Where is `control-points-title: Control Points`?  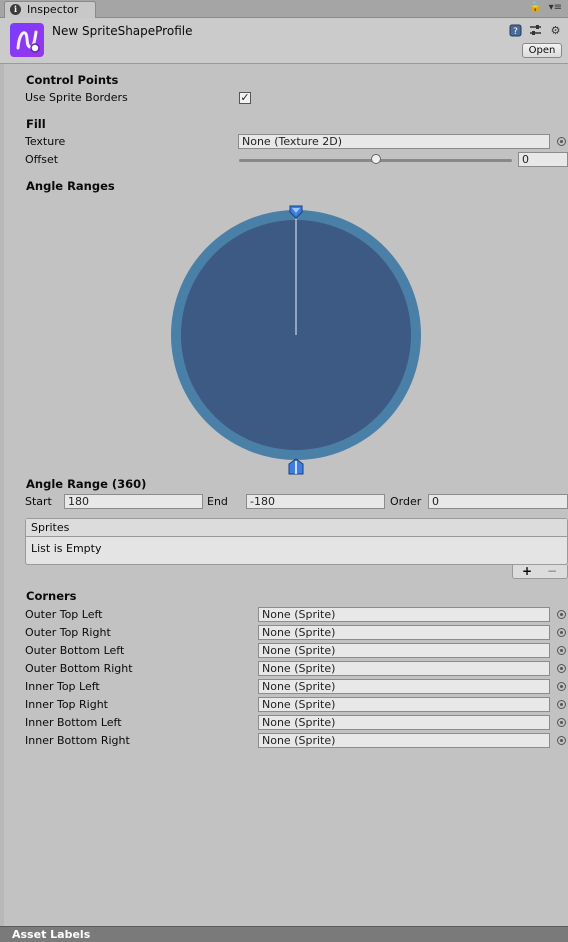 control-points-title: Control Points is located at coordinates (72, 80).